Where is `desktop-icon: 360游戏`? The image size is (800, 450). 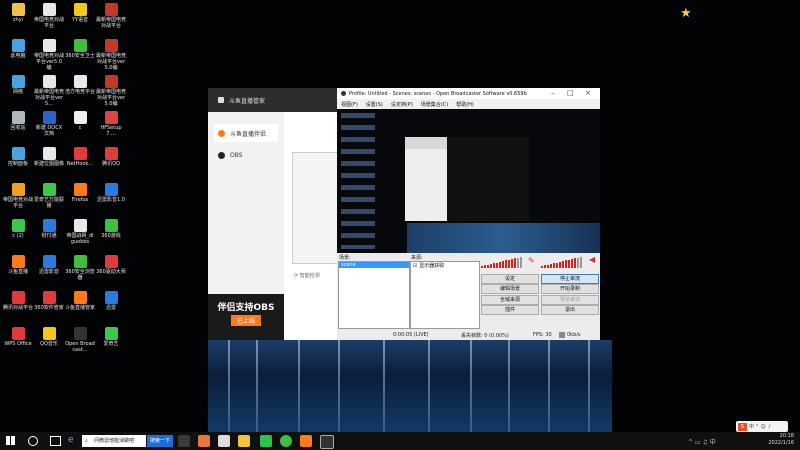 desktop-icon: 360游戏 is located at coordinates (111, 229).